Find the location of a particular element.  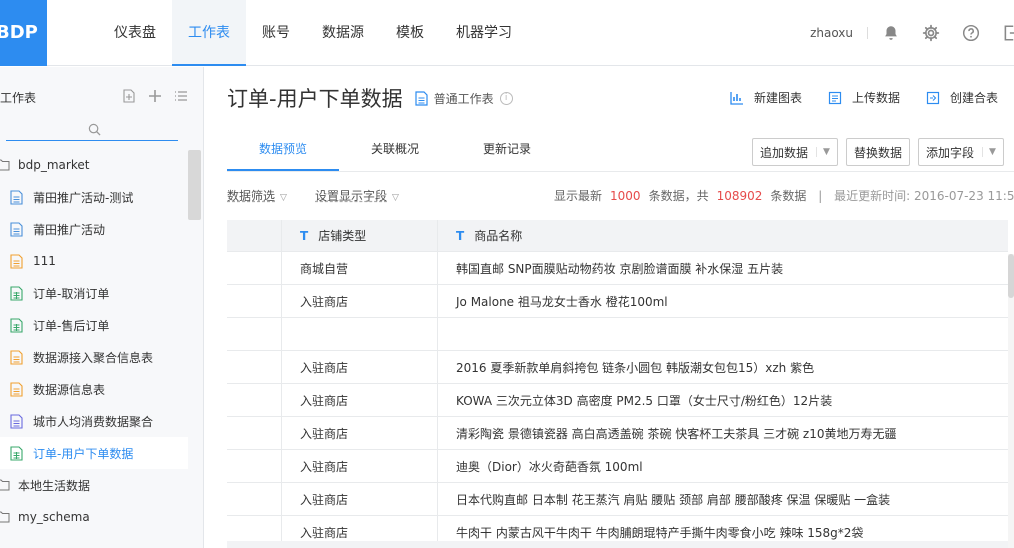

sheet-label: 订单-用户下单数据 is located at coordinates (83, 453).